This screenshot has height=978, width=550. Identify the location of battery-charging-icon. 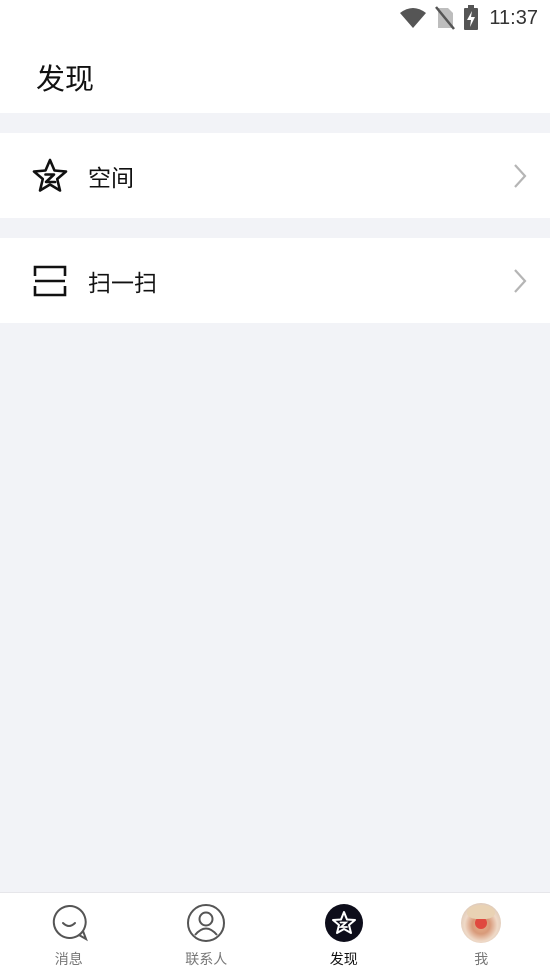
(471, 18).